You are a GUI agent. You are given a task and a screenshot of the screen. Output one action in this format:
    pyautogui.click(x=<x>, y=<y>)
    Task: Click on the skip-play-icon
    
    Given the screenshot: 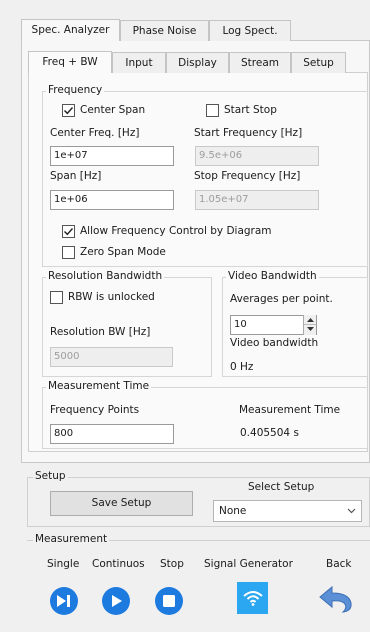 What is the action you would take?
    pyautogui.click(x=63, y=601)
    